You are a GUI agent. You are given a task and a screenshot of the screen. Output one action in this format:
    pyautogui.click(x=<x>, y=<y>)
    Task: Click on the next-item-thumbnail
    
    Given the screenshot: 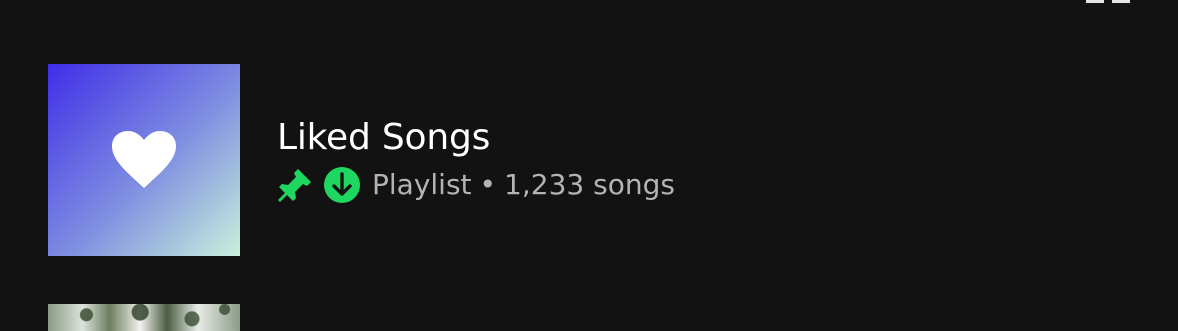 What is the action you would take?
    pyautogui.click(x=144, y=317)
    